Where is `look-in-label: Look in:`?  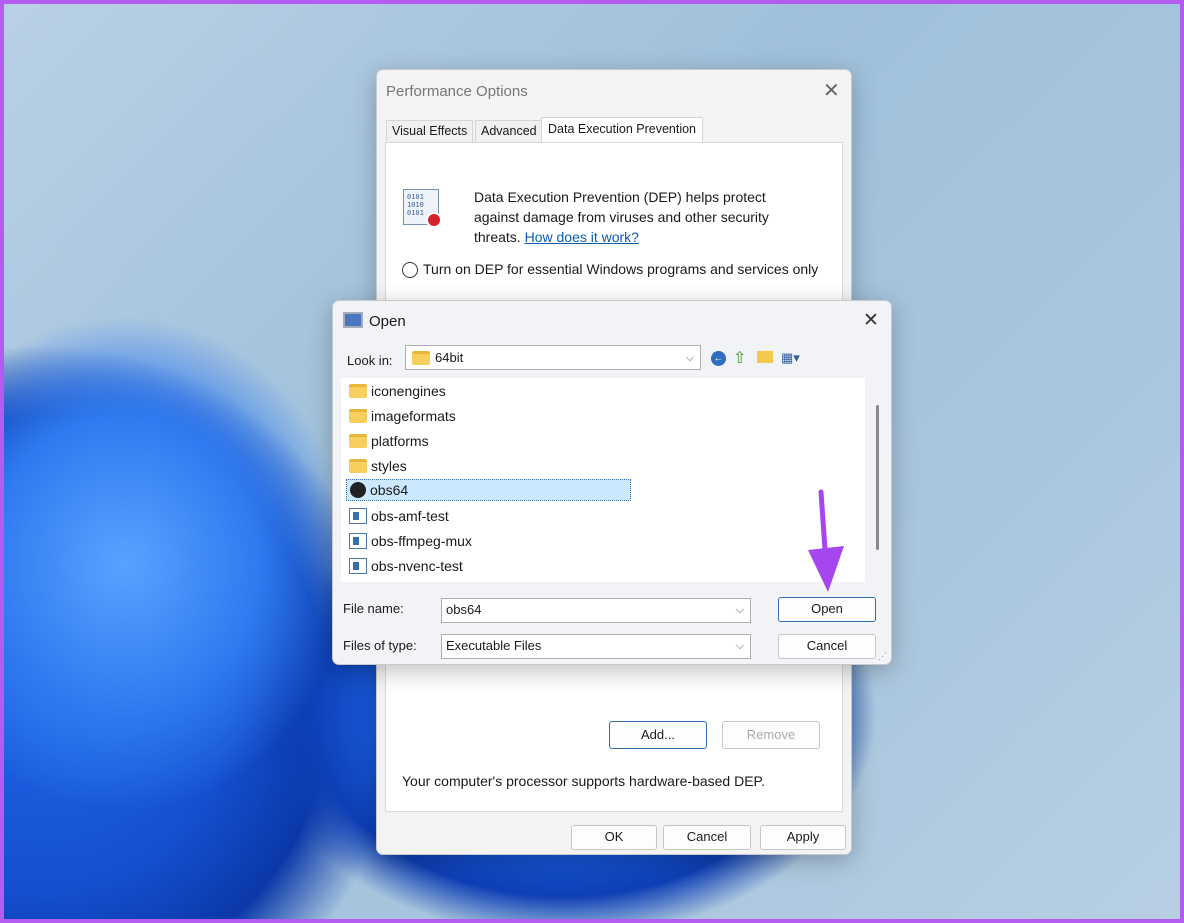
look-in-label: Look in: is located at coordinates (370, 360).